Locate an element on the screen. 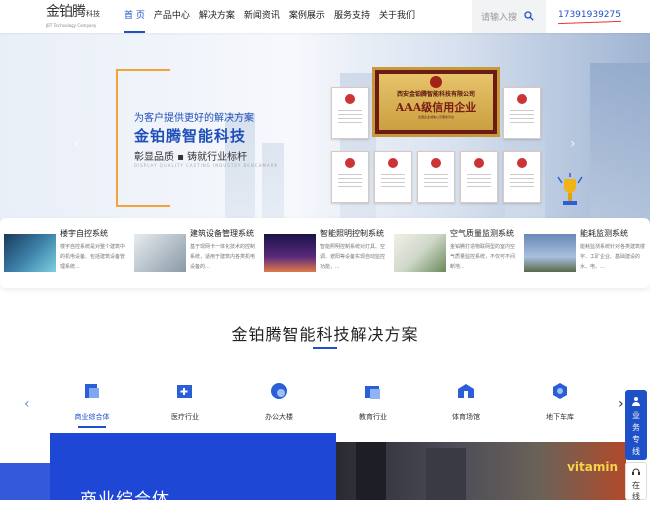  tab-office: 办公大楼 is located at coordinates (279, 399).